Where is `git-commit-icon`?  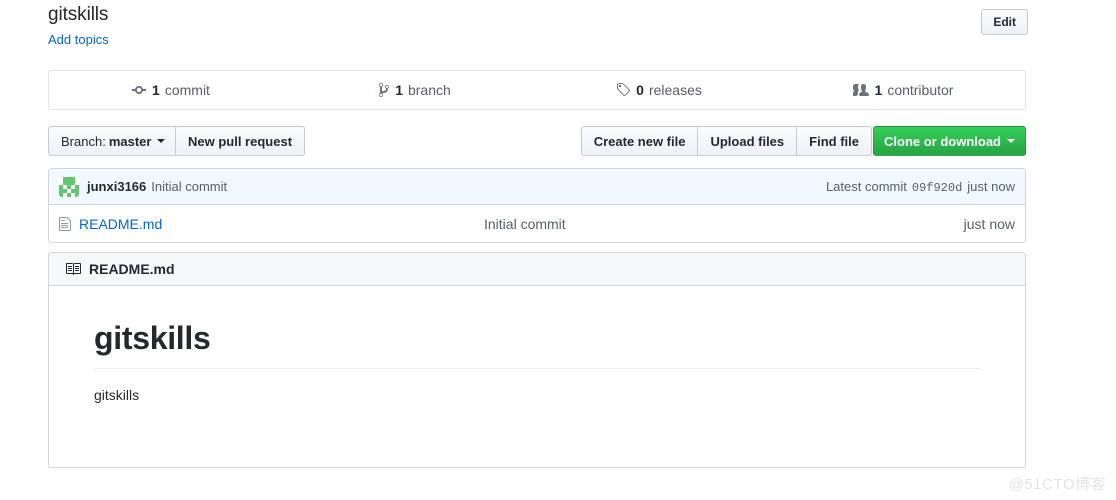
git-commit-icon is located at coordinates (139, 90).